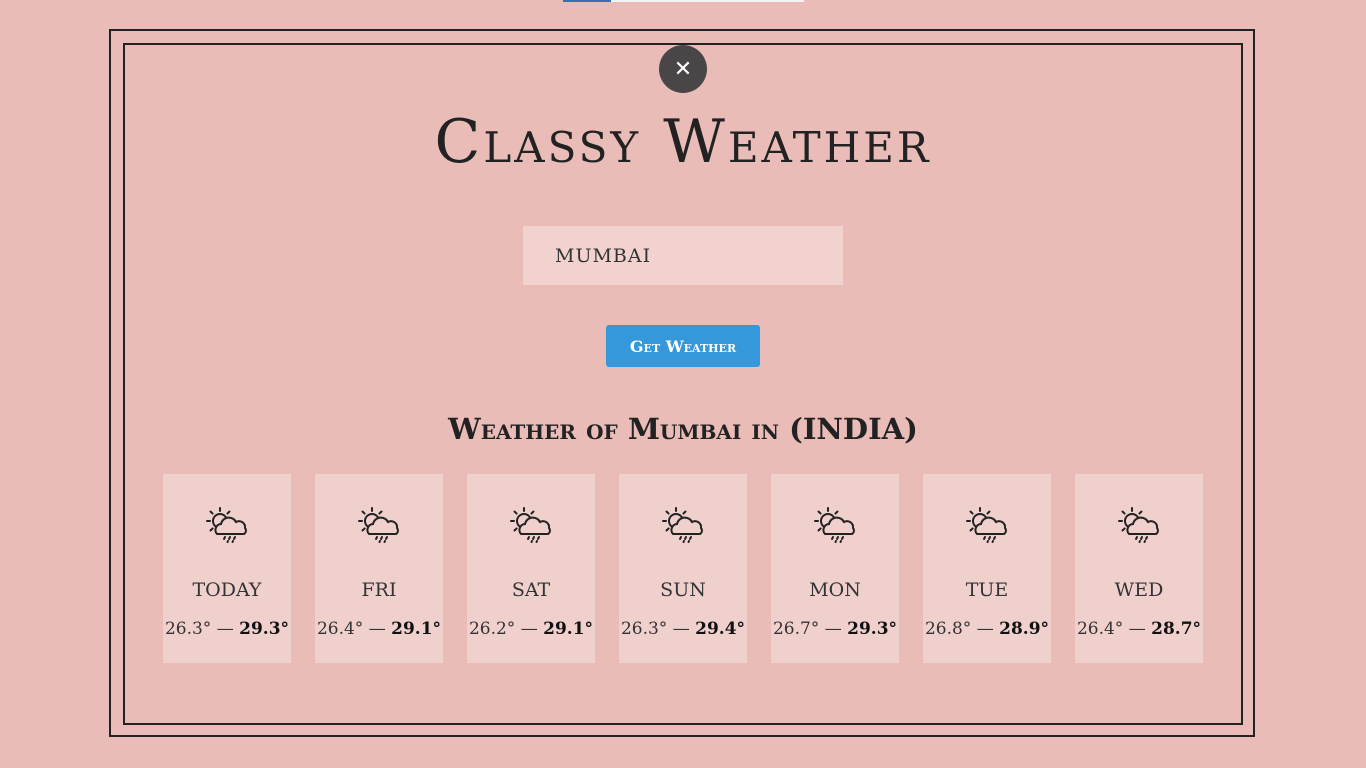  Describe the element at coordinates (707, 1) in the screenshot. I see `top-strip-light` at that location.